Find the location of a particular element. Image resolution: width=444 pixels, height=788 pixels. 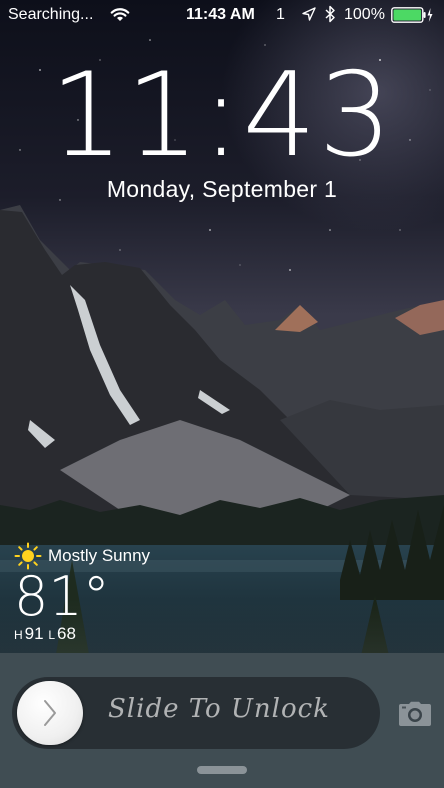

location-arrow-icon is located at coordinates (309, 14).